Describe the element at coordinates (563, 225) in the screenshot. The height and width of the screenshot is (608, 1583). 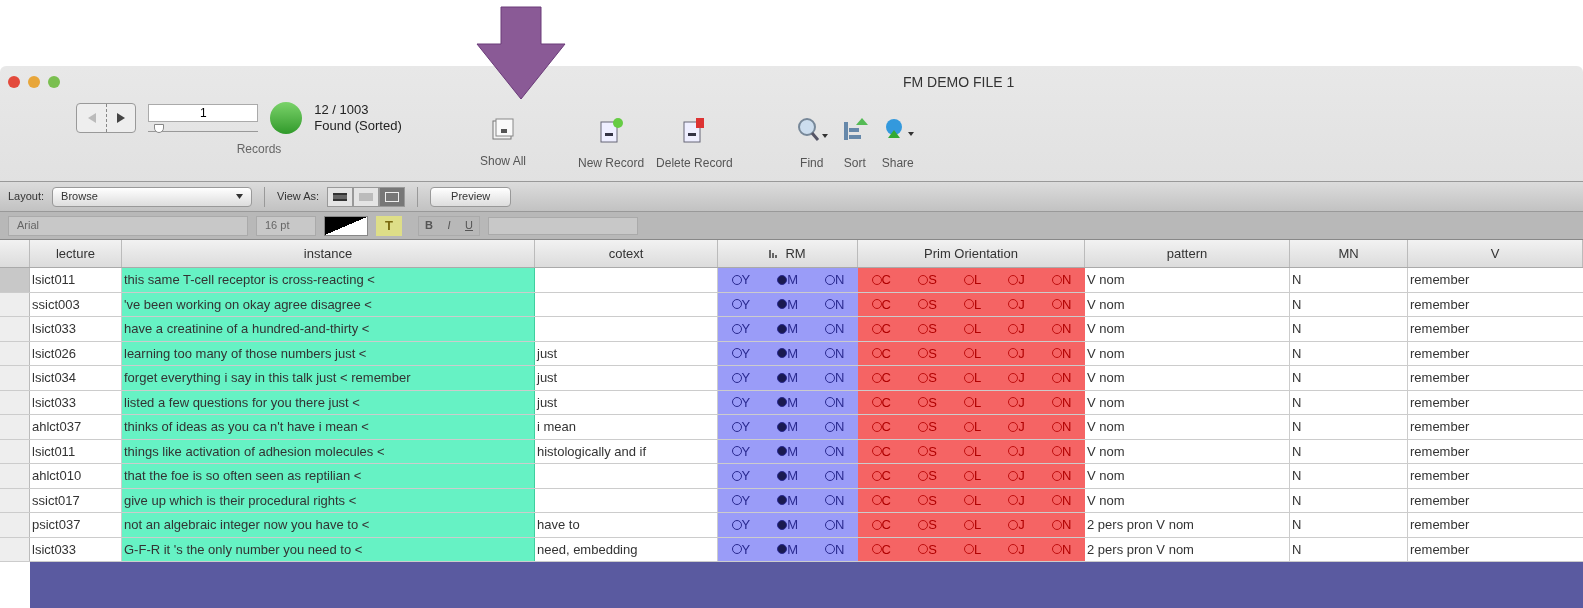
I see `alignment-buttons` at that location.